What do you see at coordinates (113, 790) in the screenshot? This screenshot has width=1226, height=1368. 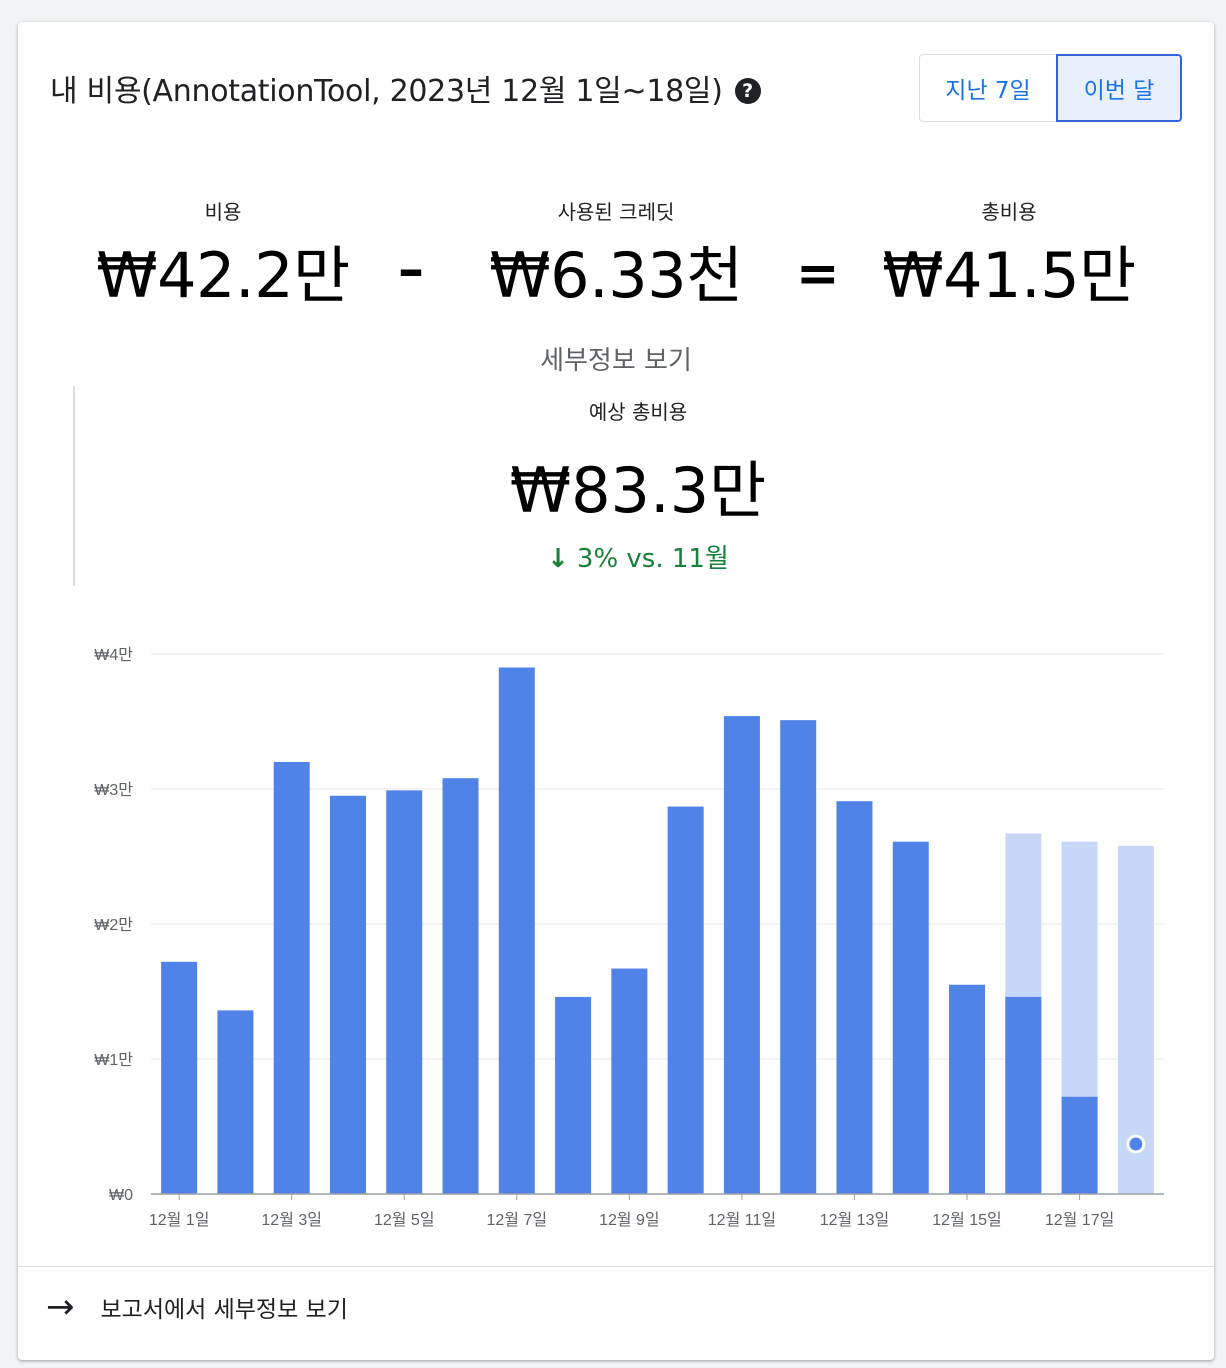 I see `y-tick-label: ₩3만` at bounding box center [113, 790].